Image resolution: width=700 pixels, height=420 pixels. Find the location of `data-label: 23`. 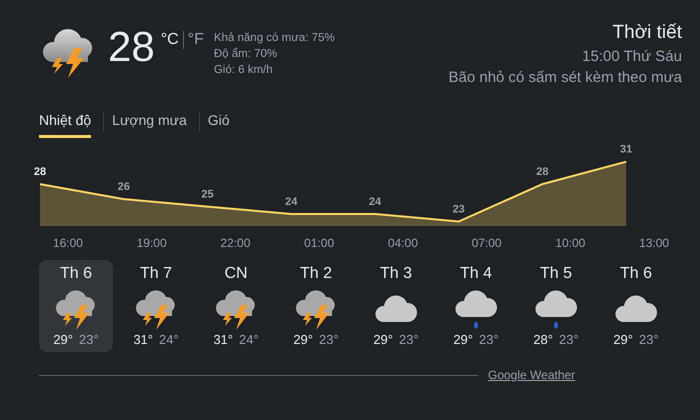

data-label: 23 is located at coordinates (458, 210).